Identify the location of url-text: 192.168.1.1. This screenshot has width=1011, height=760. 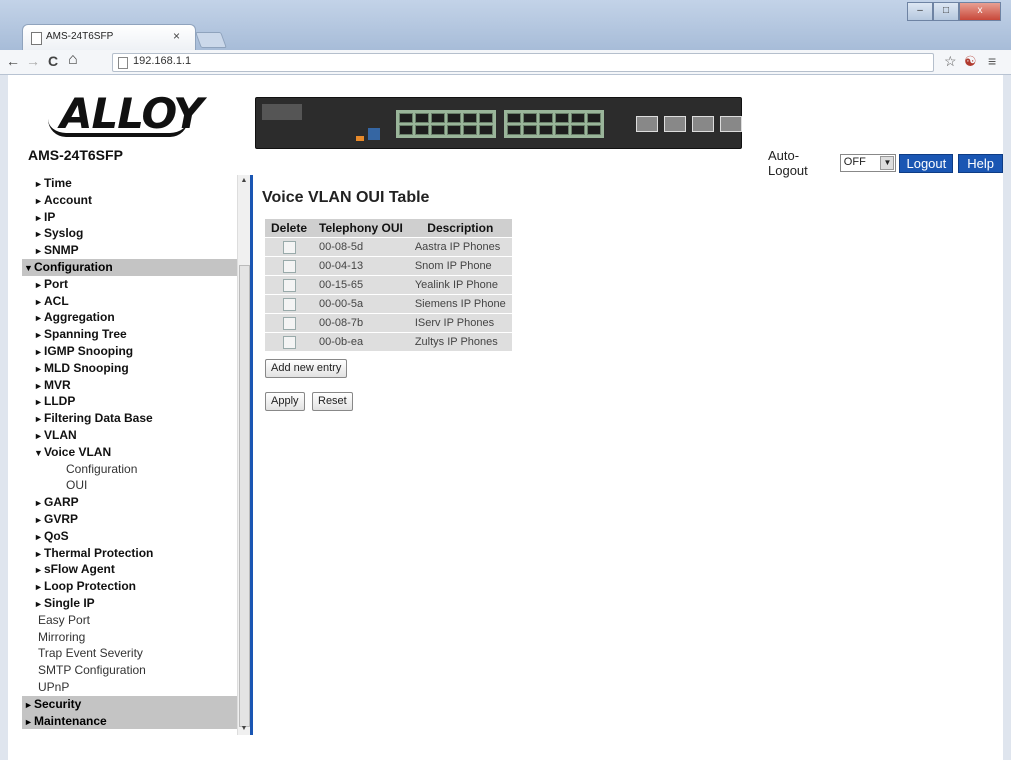
(162, 61).